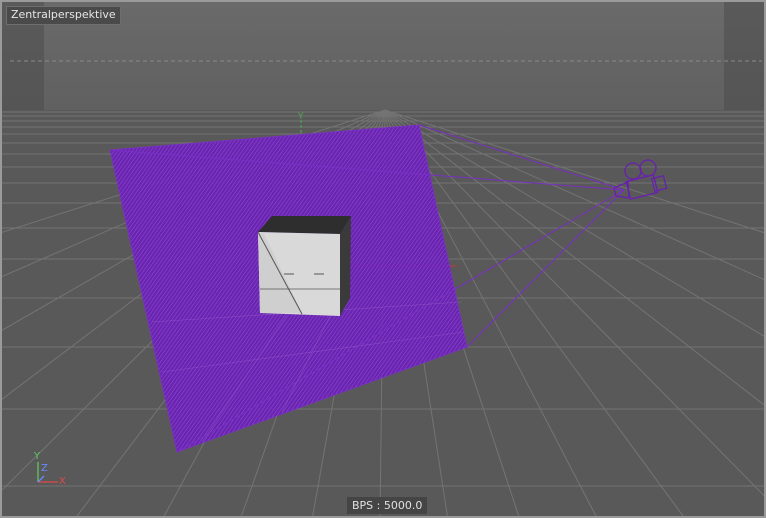 This screenshot has width=766, height=518. I want to click on viewport-title-label: Zentralperspektive, so click(63, 15).